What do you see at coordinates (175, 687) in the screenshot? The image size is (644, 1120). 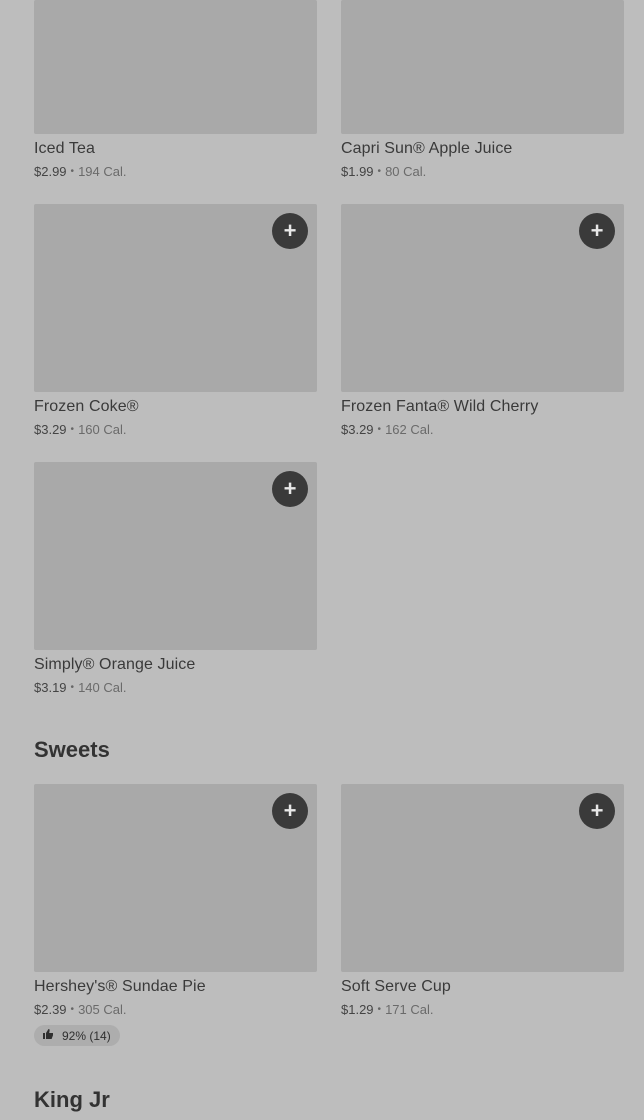 I see `item-meta: $3.19 • 140 Cal.` at bounding box center [175, 687].